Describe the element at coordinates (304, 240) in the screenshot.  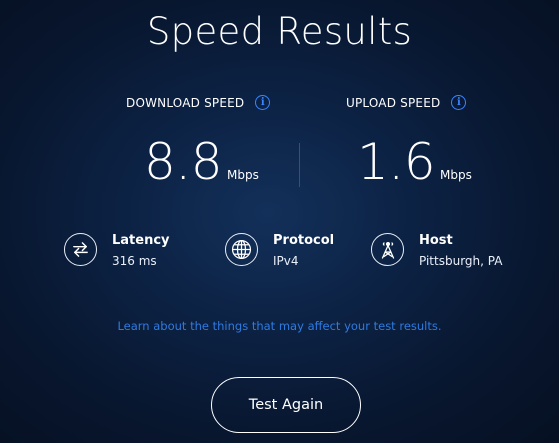
I see `protocol-label: Protocol` at that location.